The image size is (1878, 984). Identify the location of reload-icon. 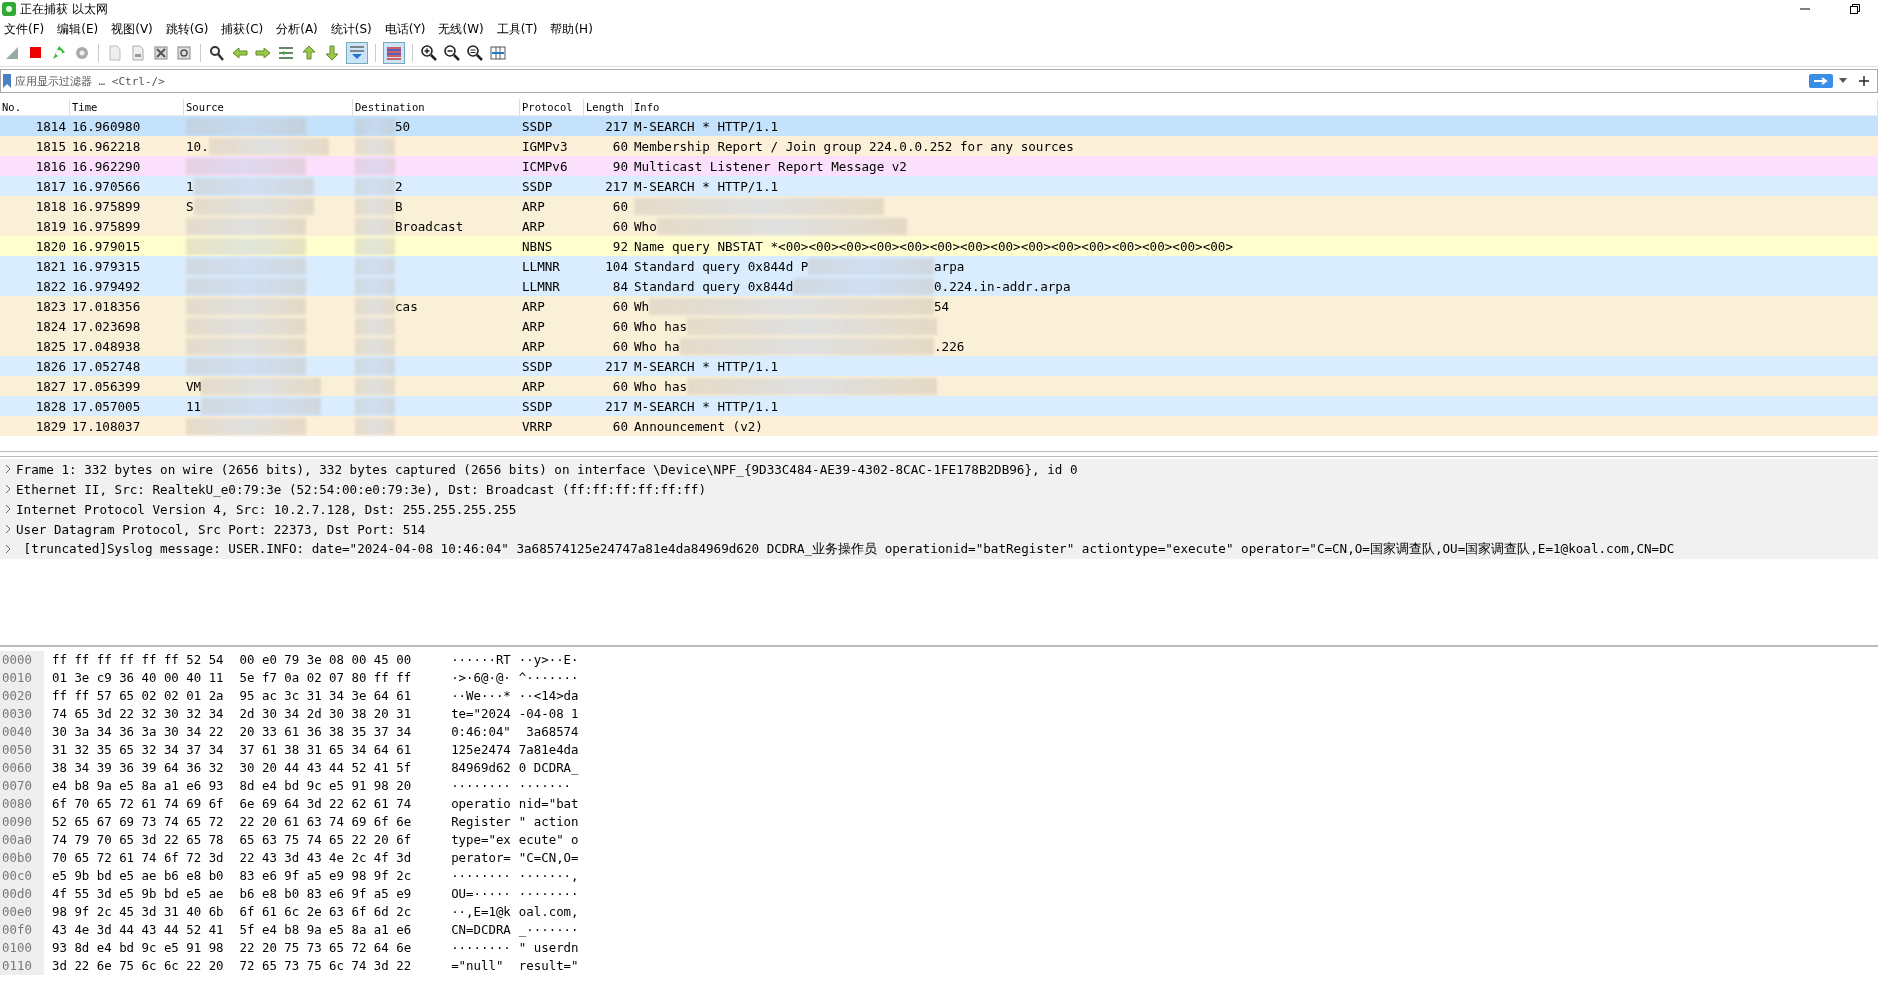
(184, 53).